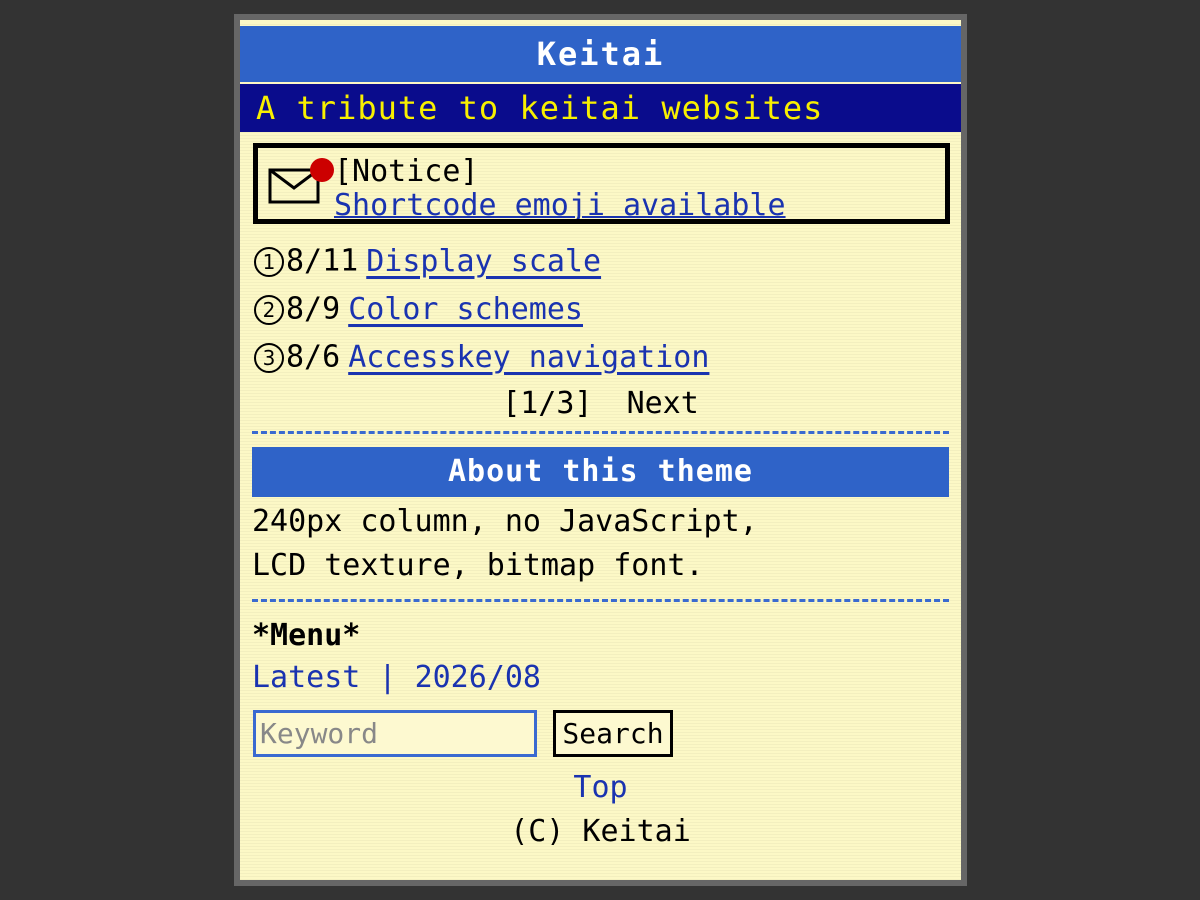 The height and width of the screenshot is (900, 1200). Describe the element at coordinates (560, 203) in the screenshot. I see `notice-link: Shortcode emoji available` at that location.